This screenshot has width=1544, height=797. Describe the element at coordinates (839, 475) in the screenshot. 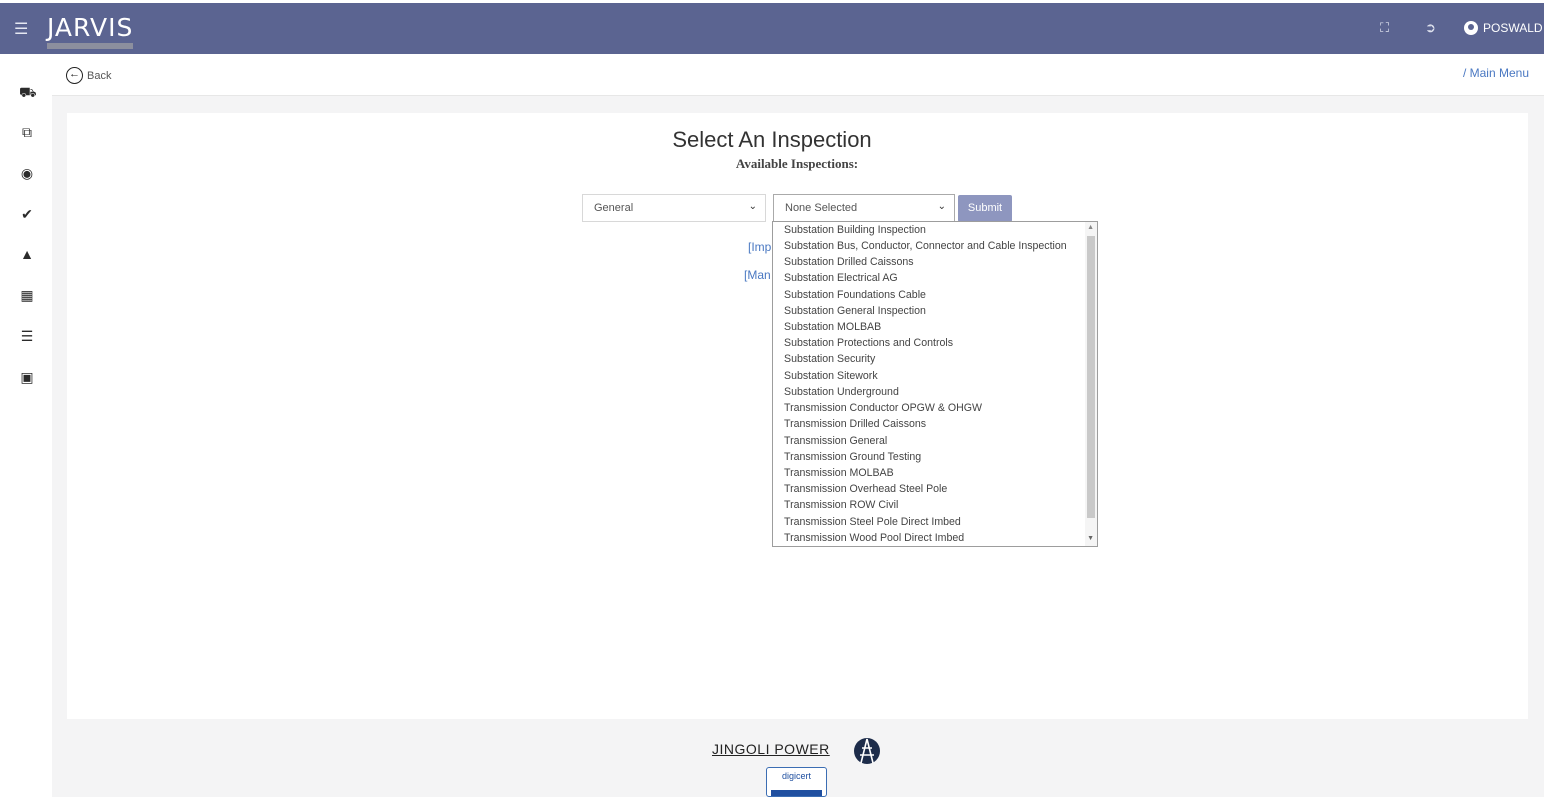

I see `dropdown-option: Transmission MOLBAB` at that location.